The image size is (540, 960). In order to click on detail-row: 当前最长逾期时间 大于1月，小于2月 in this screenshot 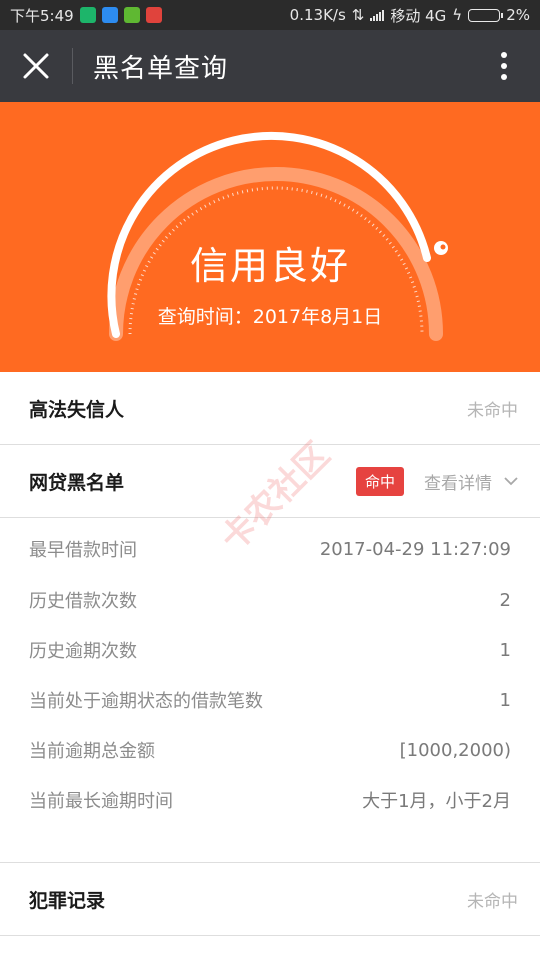, I will do `click(270, 800)`.